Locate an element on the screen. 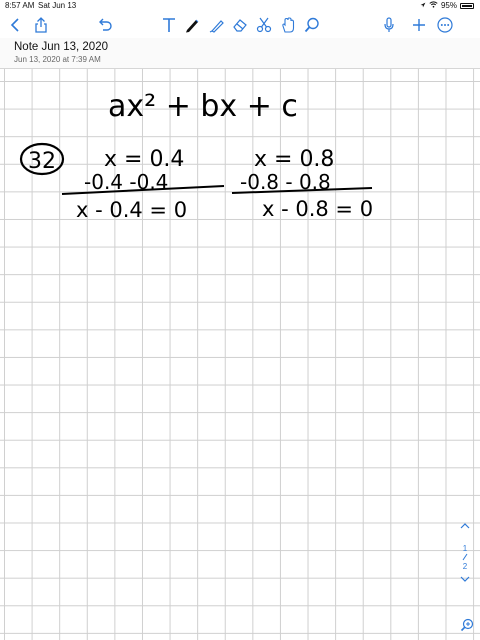 The width and height of the screenshot is (480, 640). share-icon is located at coordinates (41, 25).